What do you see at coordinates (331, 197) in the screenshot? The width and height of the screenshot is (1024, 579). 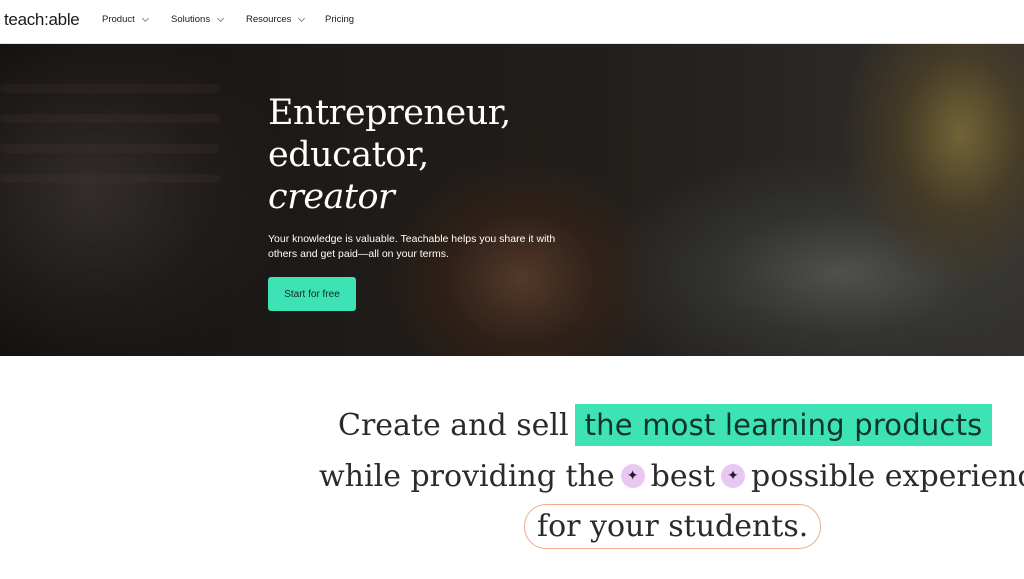 I see `hero-title-line-italic: creator` at bounding box center [331, 197].